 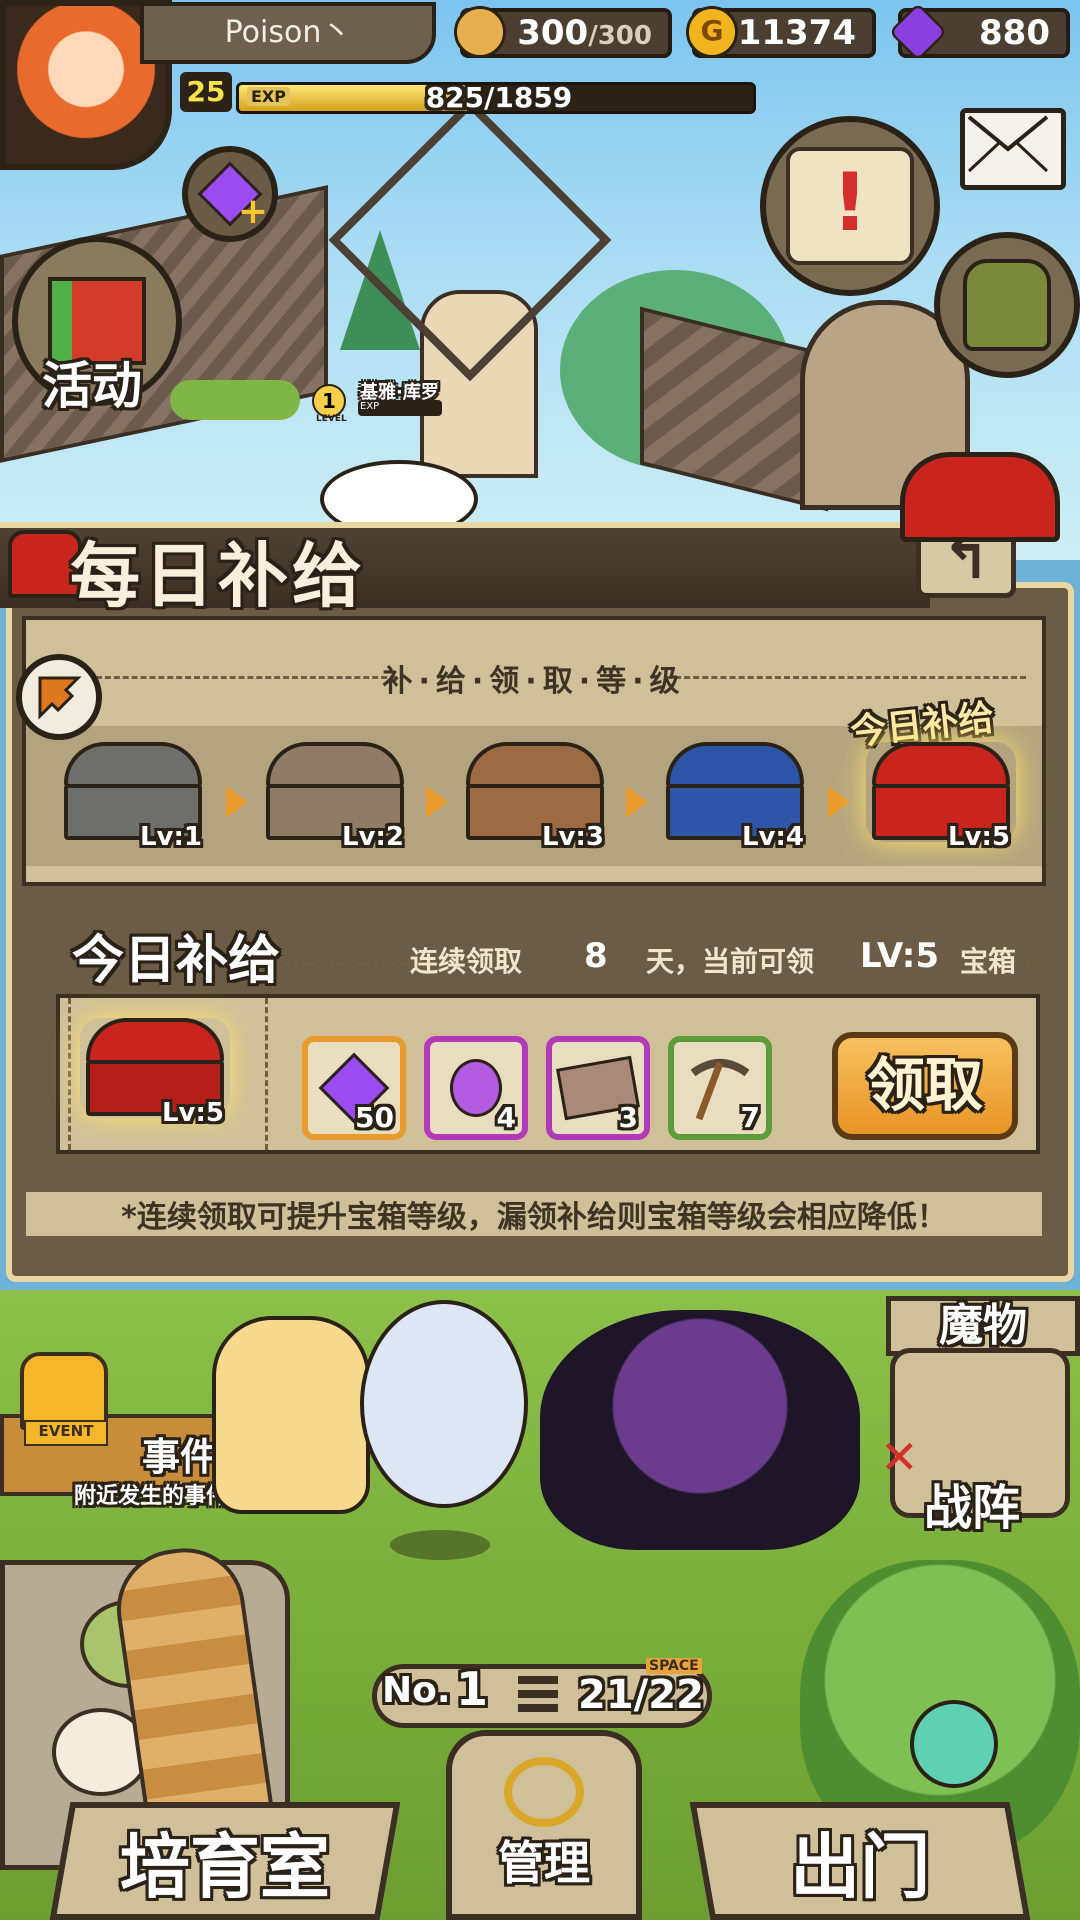 I want to click on footnote-panel: *连续领取可提升宝箱等级，漏领补给则宝箱等级会相应降低！, so click(x=534, y=1214).